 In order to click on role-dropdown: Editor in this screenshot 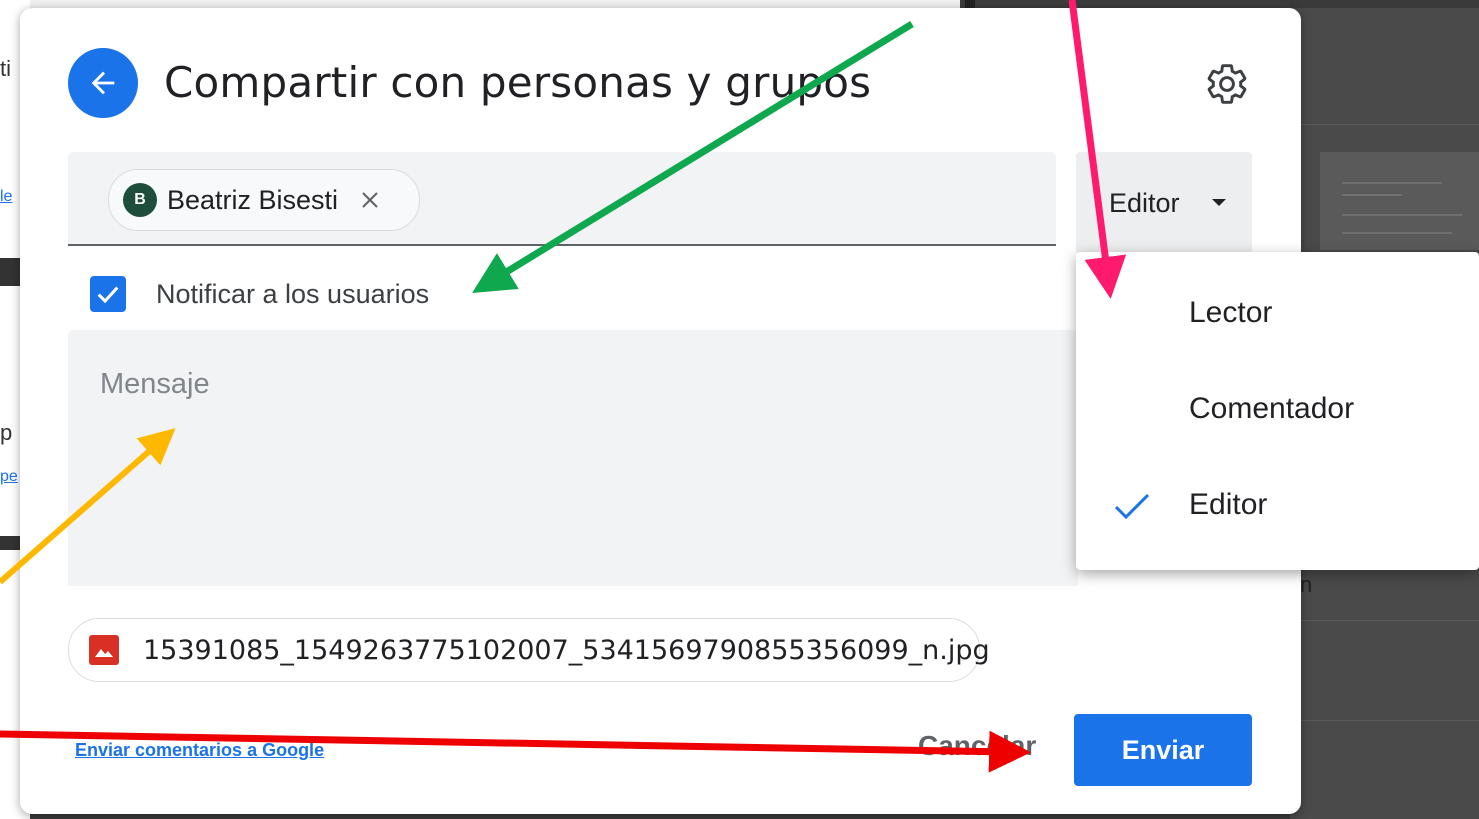, I will do `click(1164, 203)`.